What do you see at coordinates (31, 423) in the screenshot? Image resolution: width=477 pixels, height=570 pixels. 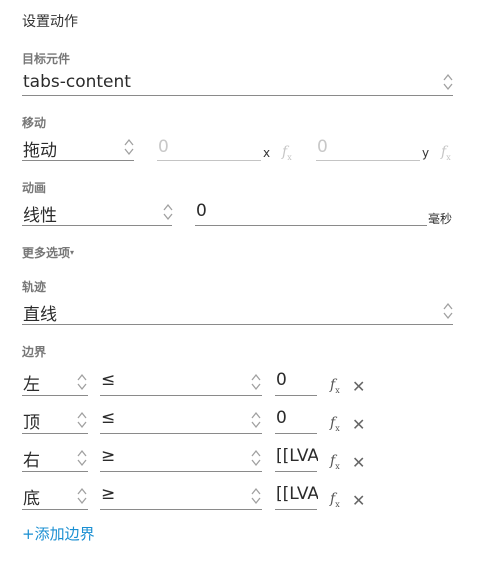 I see `bound-side-value: 顶` at bounding box center [31, 423].